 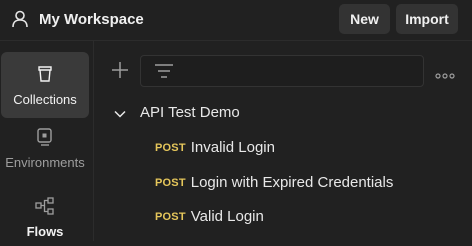 I want to click on sidebar-item-label: Environments, so click(x=45, y=162).